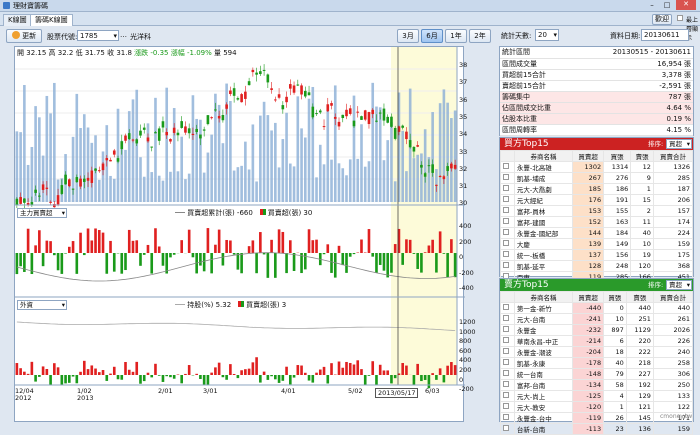  What do you see at coordinates (597, 244) in the screenshot?
I see `broker-row: 大慶13914910159` at bounding box center [597, 244].